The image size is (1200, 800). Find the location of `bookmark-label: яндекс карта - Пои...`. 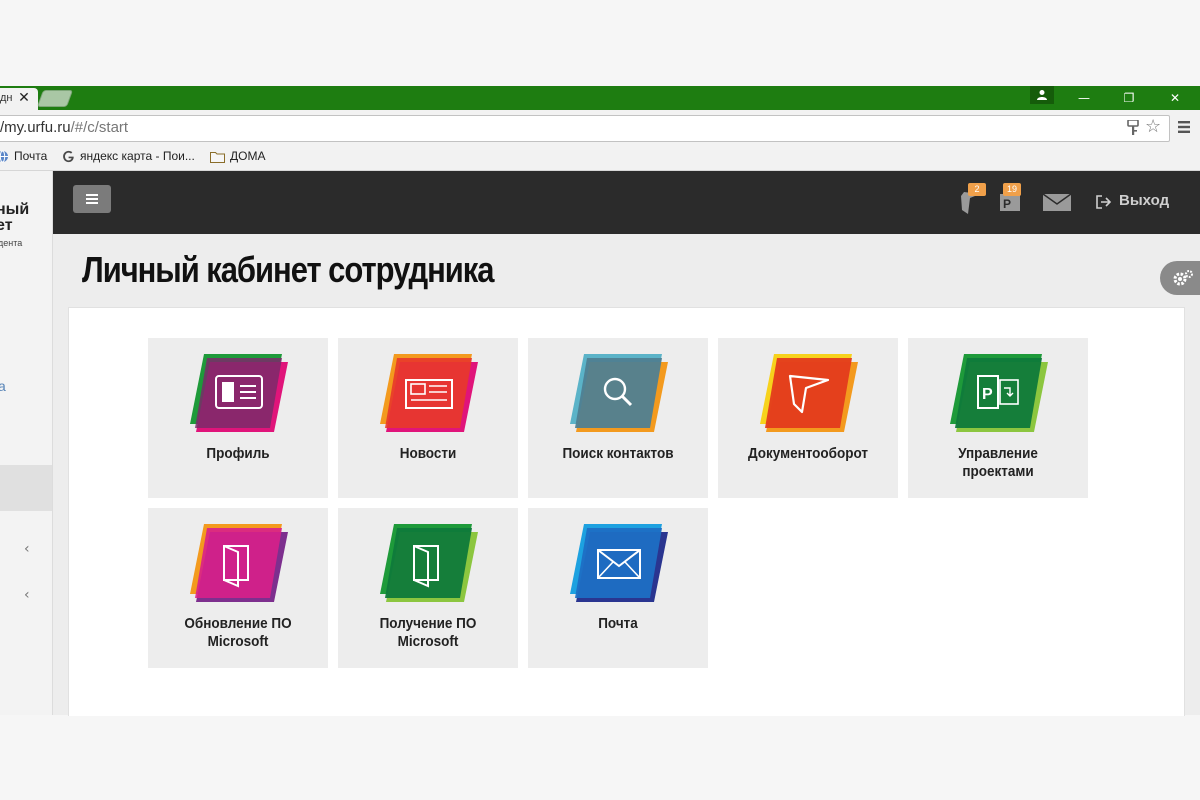

bookmark-label: яндекс карта - Пои... is located at coordinates (137, 156).